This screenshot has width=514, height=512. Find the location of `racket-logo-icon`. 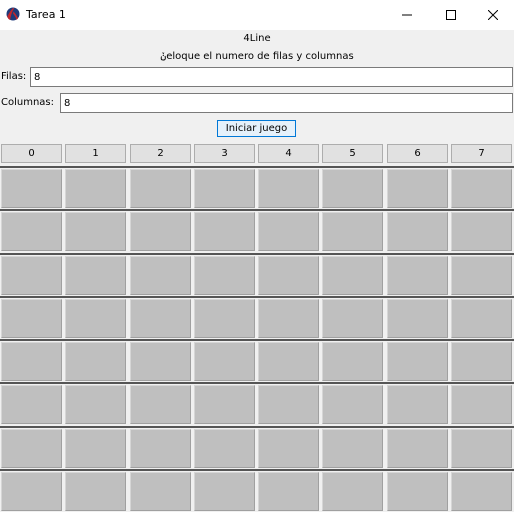

racket-logo-icon is located at coordinates (13, 14).